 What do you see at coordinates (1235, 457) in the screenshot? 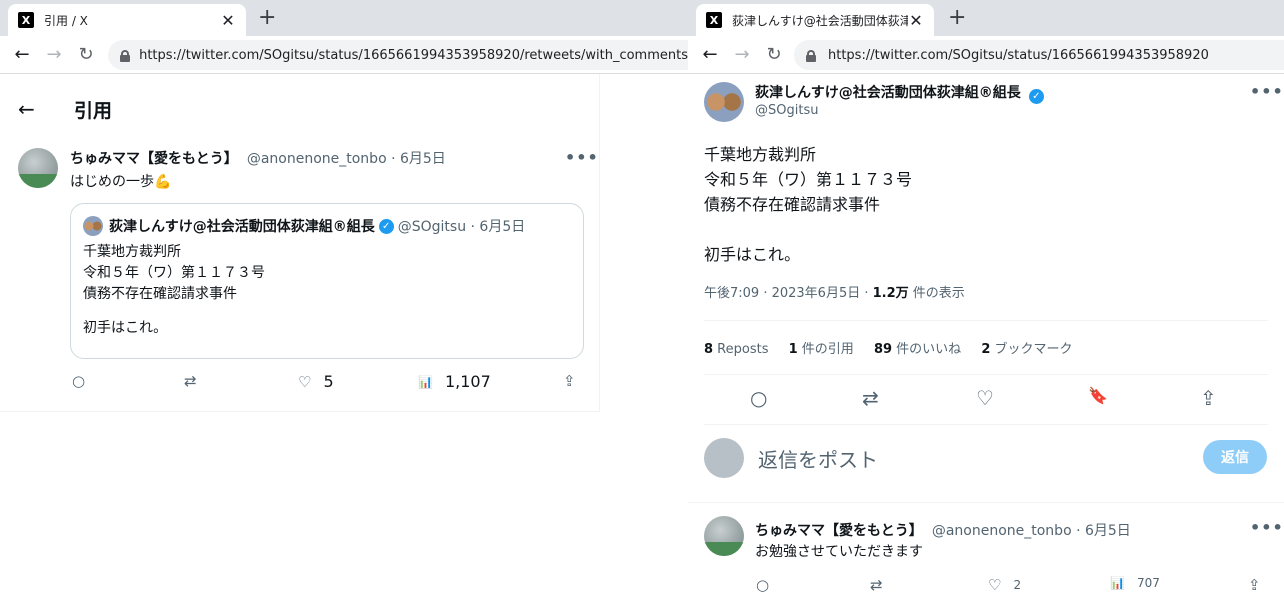
I see `reply-submit-button: 返信` at bounding box center [1235, 457].